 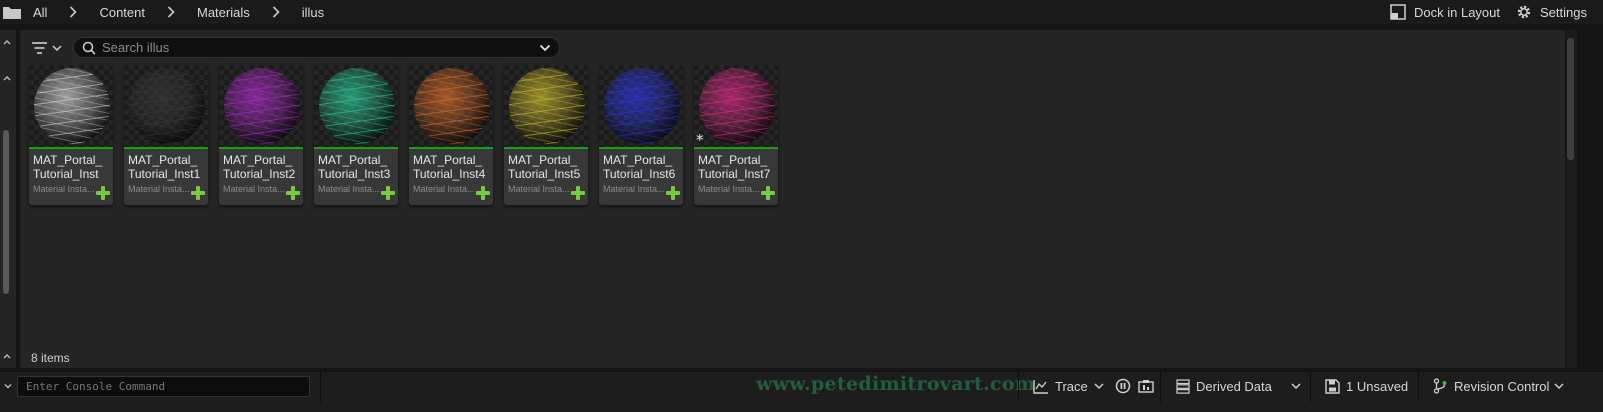 I want to click on asset-name: MAT_Portal_ Tutorial_Inst5, so click(x=544, y=167).